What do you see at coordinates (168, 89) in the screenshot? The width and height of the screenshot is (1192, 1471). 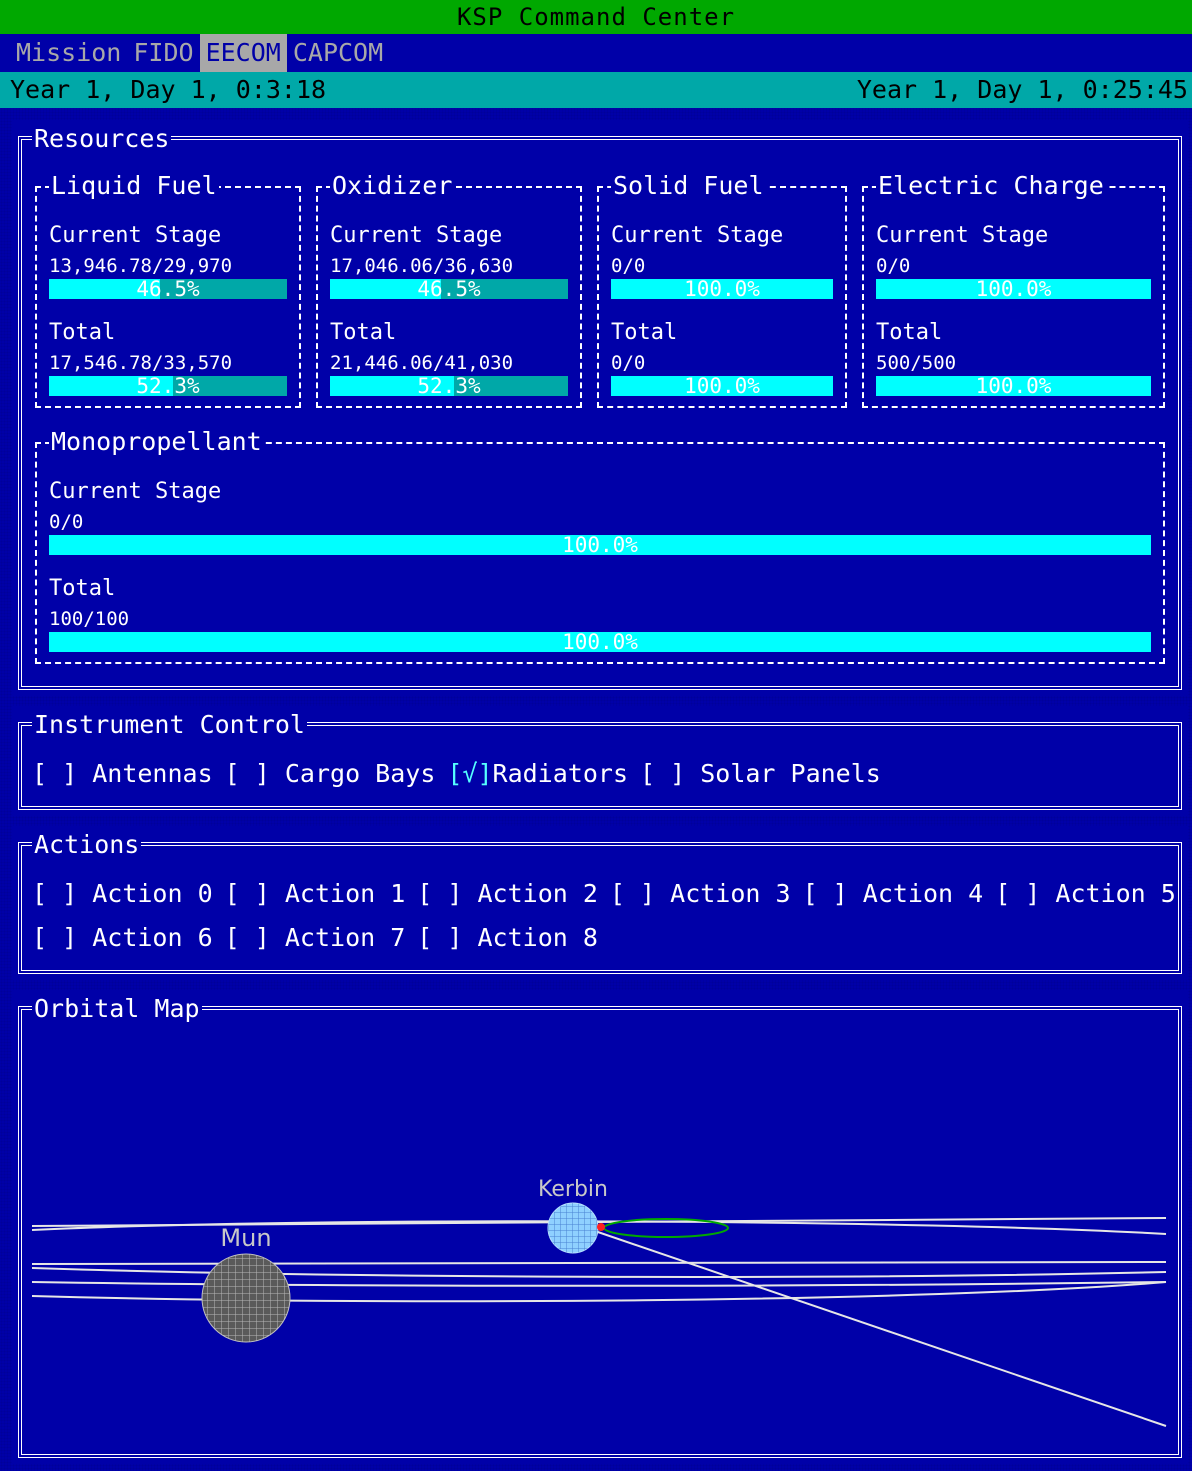 I see `mission-time: Year 1, Day 1, 0:3:18` at bounding box center [168, 89].